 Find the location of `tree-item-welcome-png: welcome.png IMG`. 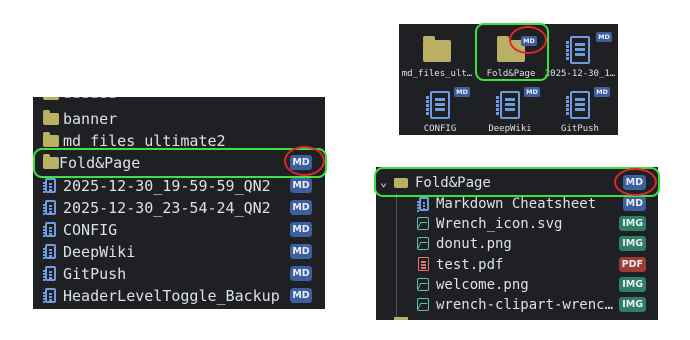

tree-item-welcome-png: welcome.png IMG is located at coordinates (517, 285).